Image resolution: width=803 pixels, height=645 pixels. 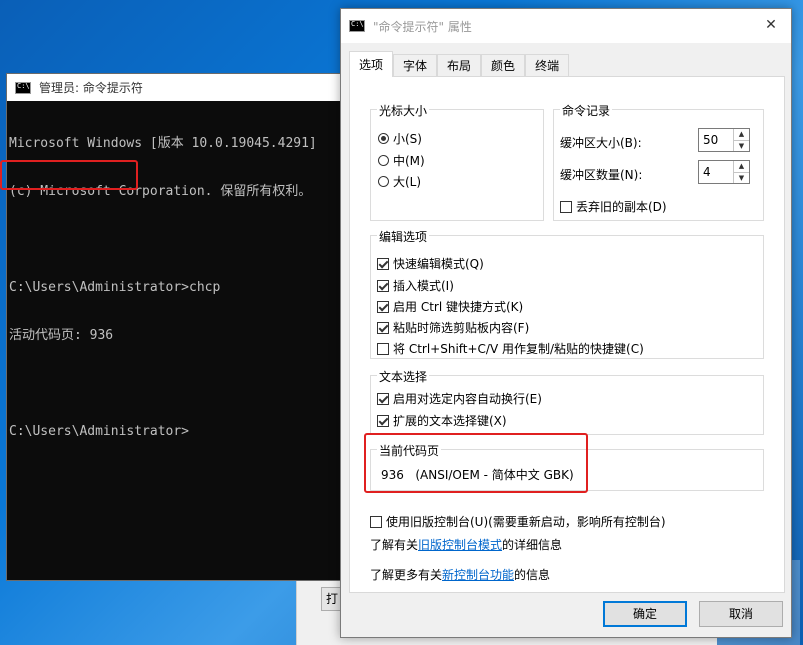 I want to click on checkbox-label: 粘贴时筛选剪贴板内容(F), so click(x=461, y=328).